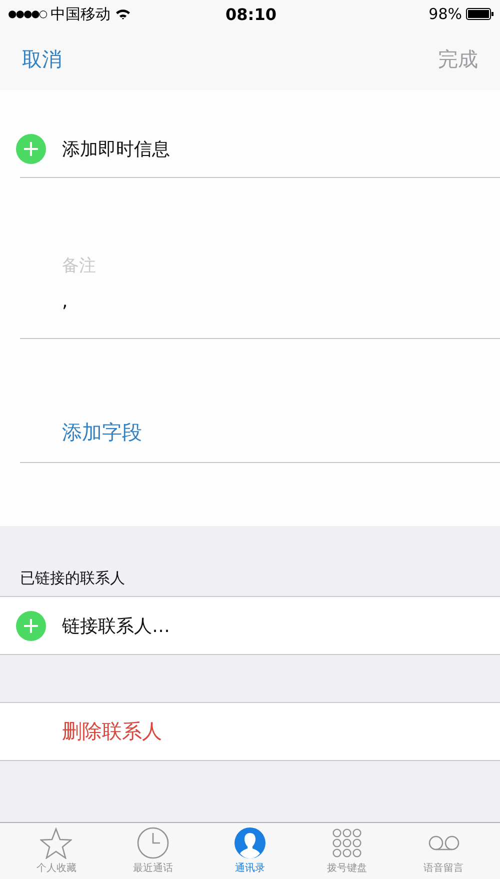  I want to click on tab-button: 个人收藏, so click(56, 851).